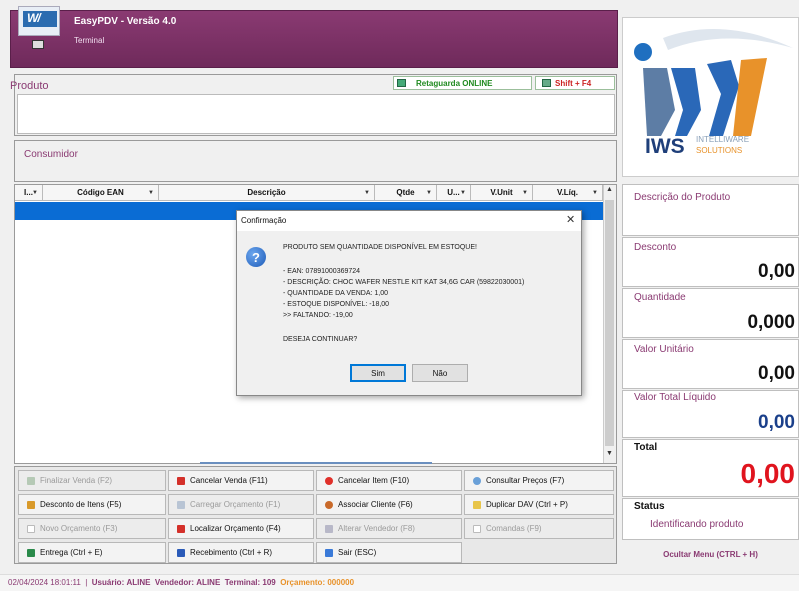 This screenshot has width=799, height=591. What do you see at coordinates (329, 504) in the screenshot?
I see `user-icon` at bounding box center [329, 504].